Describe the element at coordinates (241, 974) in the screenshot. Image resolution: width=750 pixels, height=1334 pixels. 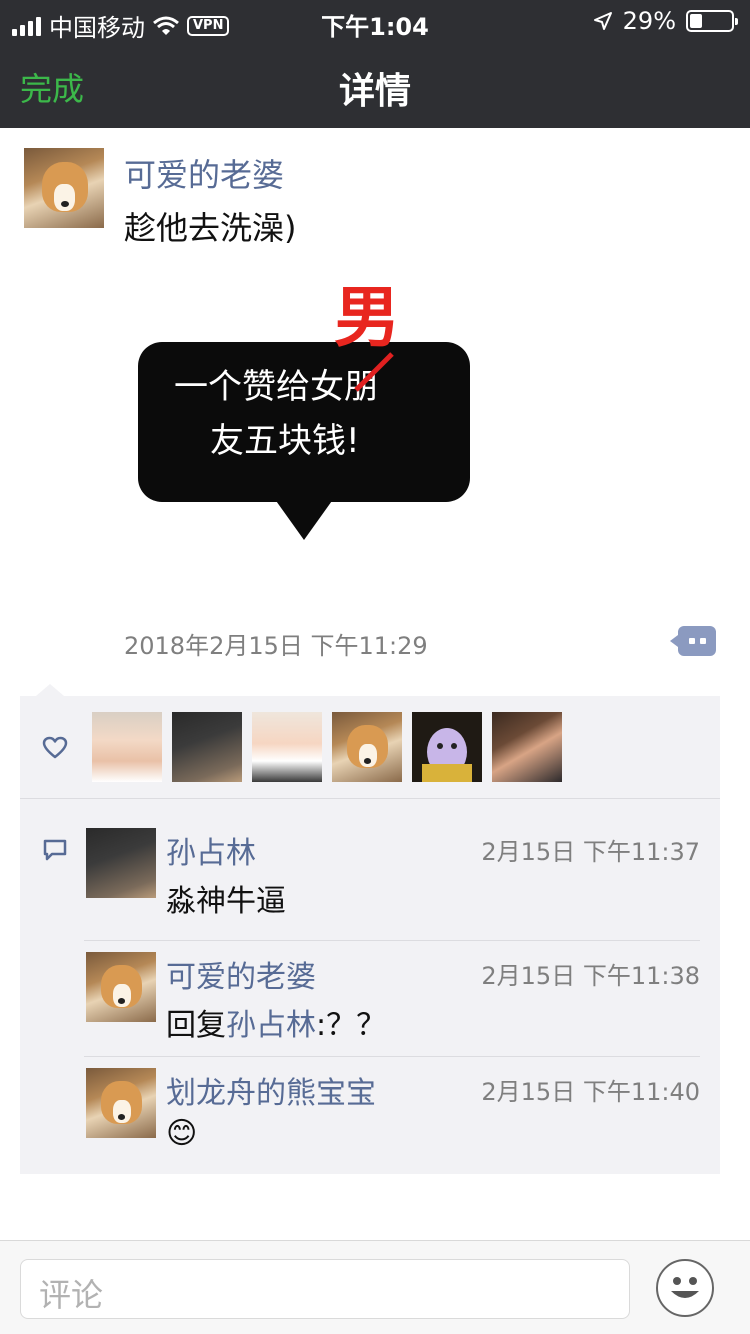
I see `comment-author: 可爱的老婆` at that location.